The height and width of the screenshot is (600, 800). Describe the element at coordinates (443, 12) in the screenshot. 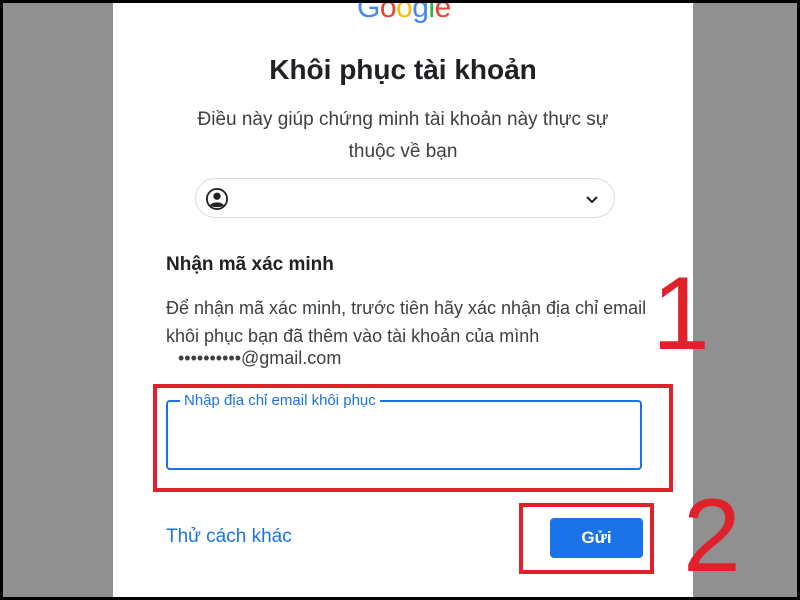

I see `logo-letter: e` at that location.